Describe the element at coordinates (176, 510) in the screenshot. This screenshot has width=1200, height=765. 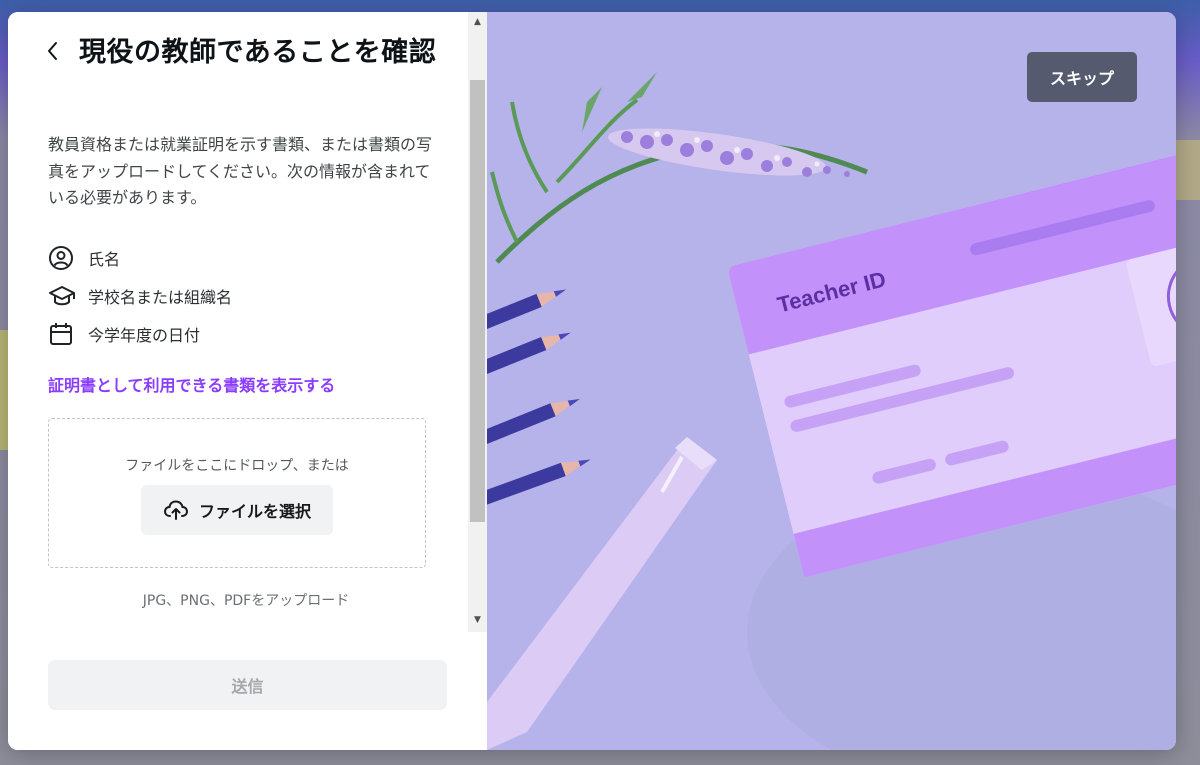
I see `cloud-upload-icon` at that location.